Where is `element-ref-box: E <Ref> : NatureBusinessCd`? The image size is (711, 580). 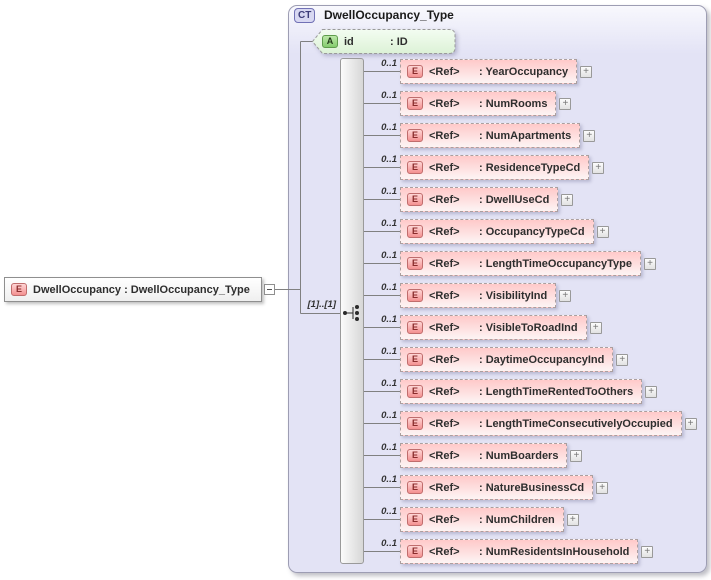 element-ref-box: E <Ref> : NatureBusinessCd is located at coordinates (497, 487).